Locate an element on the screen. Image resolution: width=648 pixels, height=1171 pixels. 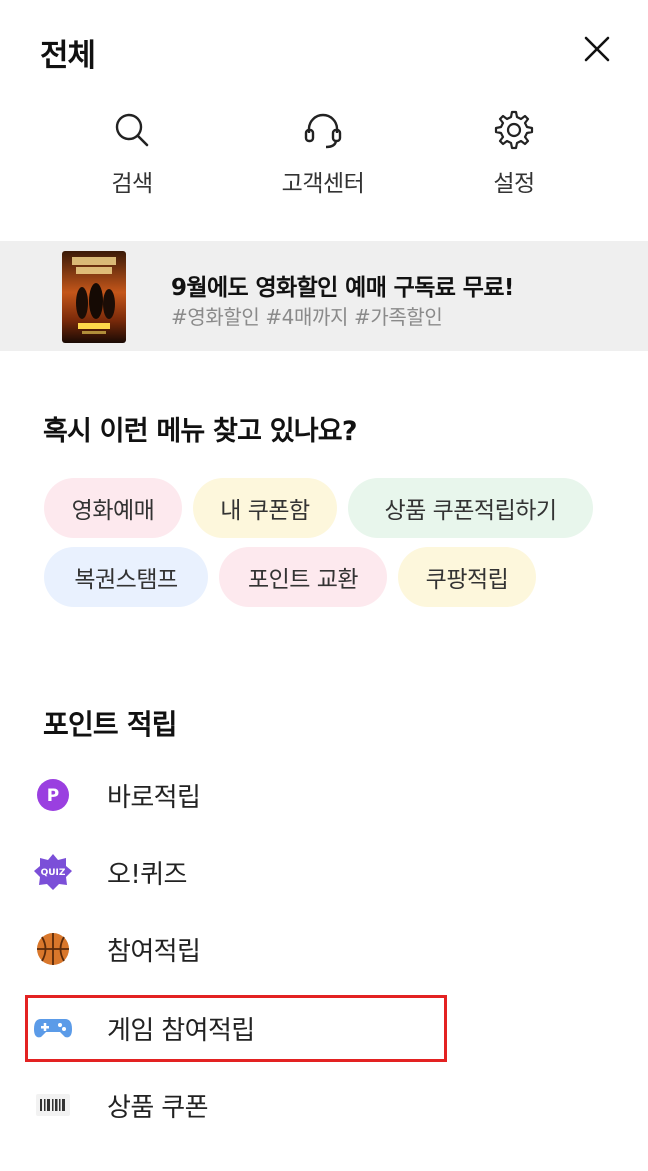
menu-item-instant-earn: P 바로적립 is located at coordinates (325, 795).